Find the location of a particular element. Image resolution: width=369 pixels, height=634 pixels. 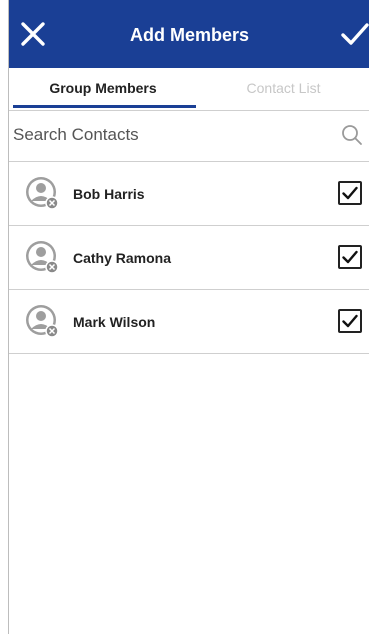

tab-bar: Group Members Contact List is located at coordinates (189, 89).